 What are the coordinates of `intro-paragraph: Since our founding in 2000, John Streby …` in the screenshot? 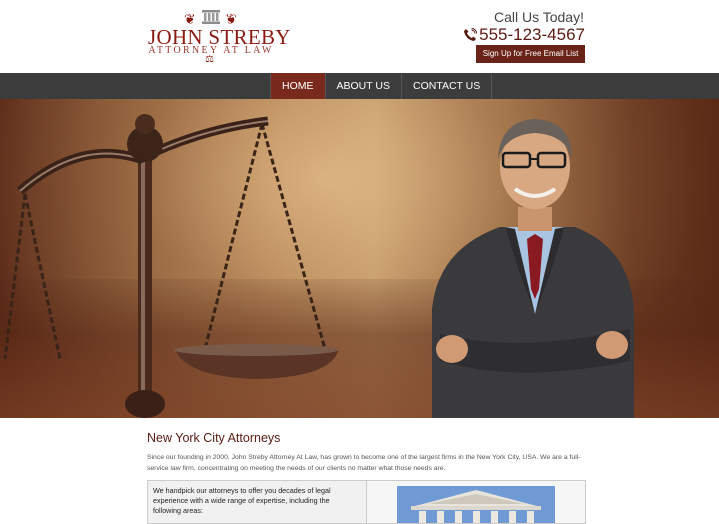 It's located at (364, 463).